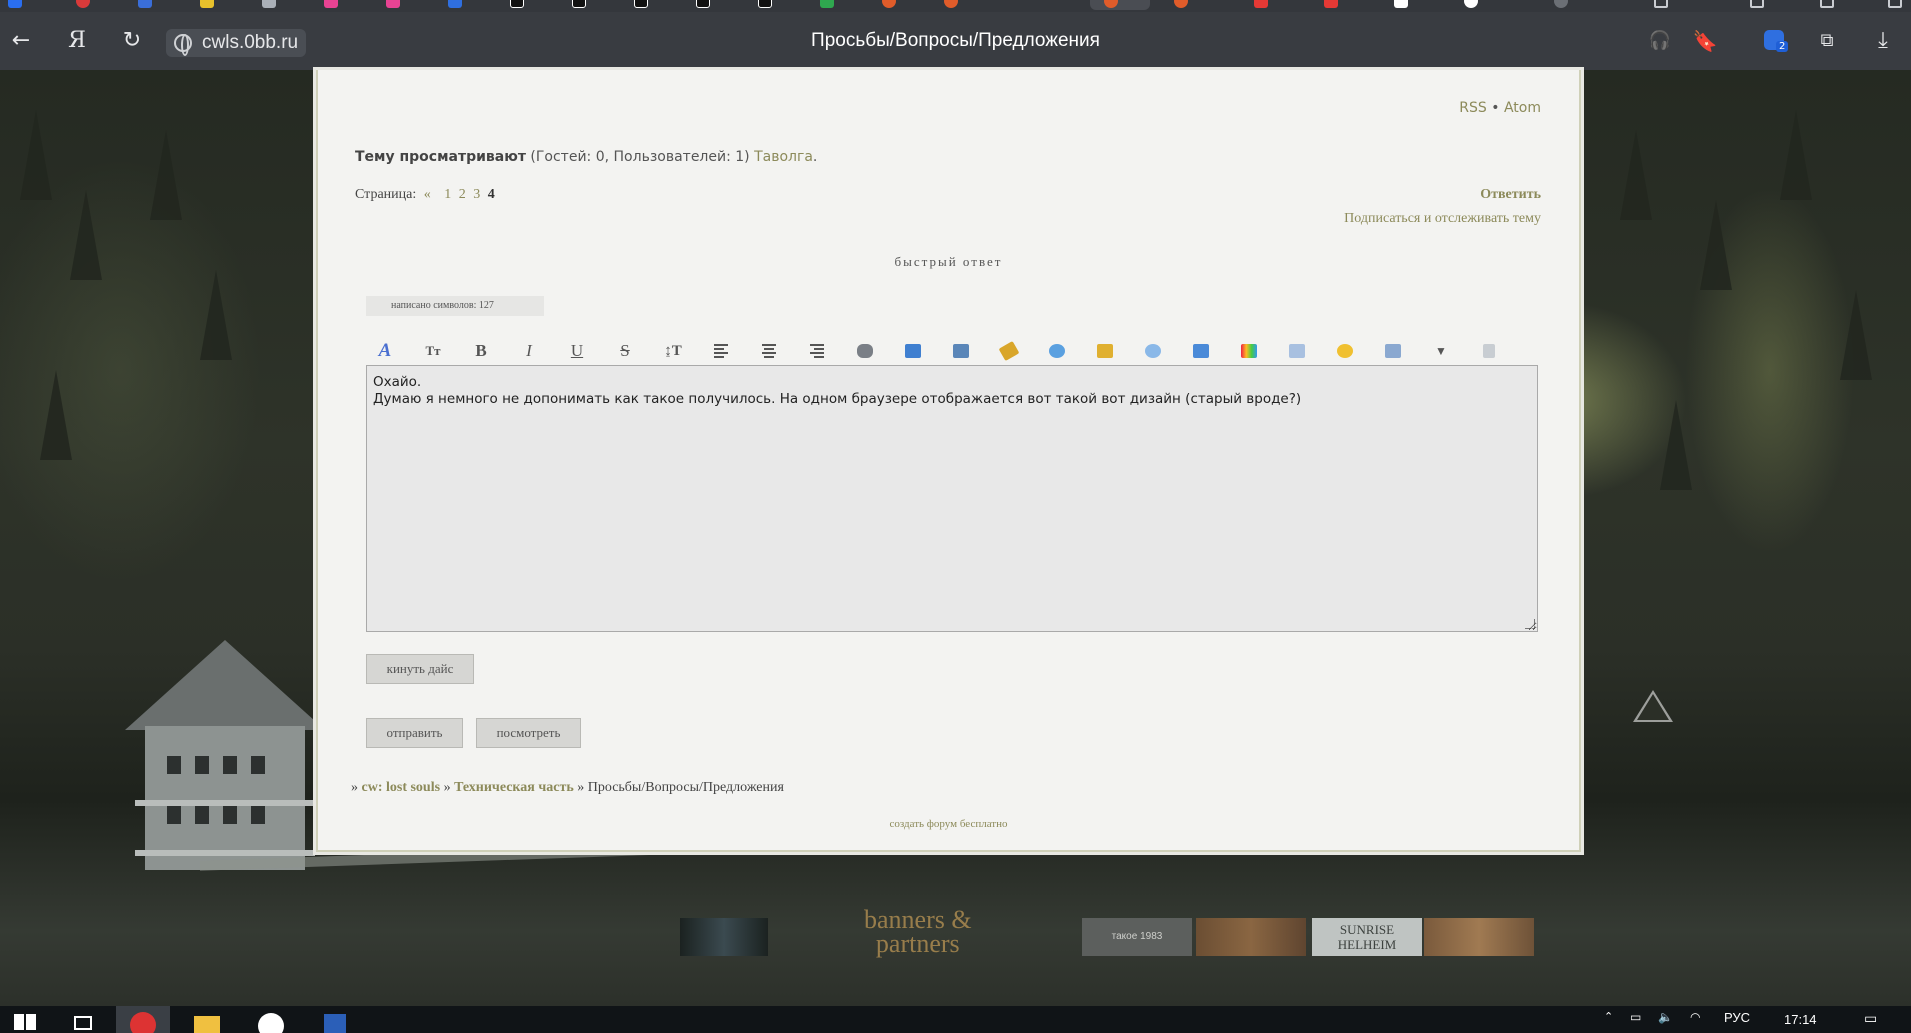 This screenshot has width=1911, height=1033. I want to click on clear-icon, so click(1489, 351).